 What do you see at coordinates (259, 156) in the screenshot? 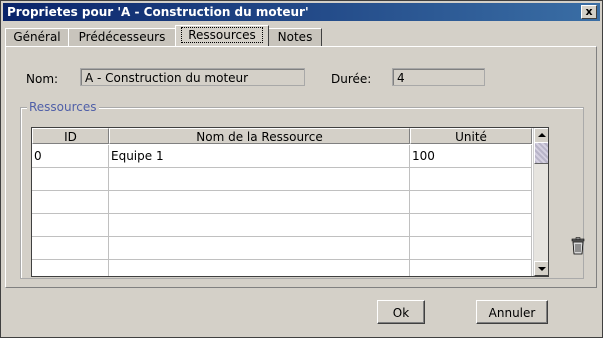
I see `cell-resource-name: Equipe 1` at bounding box center [259, 156].